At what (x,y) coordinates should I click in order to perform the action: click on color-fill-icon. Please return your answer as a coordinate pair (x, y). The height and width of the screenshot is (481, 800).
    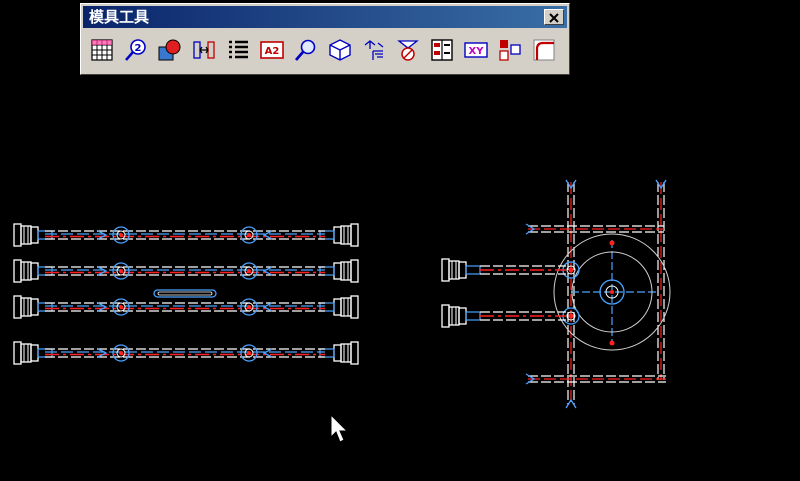
    Looking at the image, I should click on (169, 50).